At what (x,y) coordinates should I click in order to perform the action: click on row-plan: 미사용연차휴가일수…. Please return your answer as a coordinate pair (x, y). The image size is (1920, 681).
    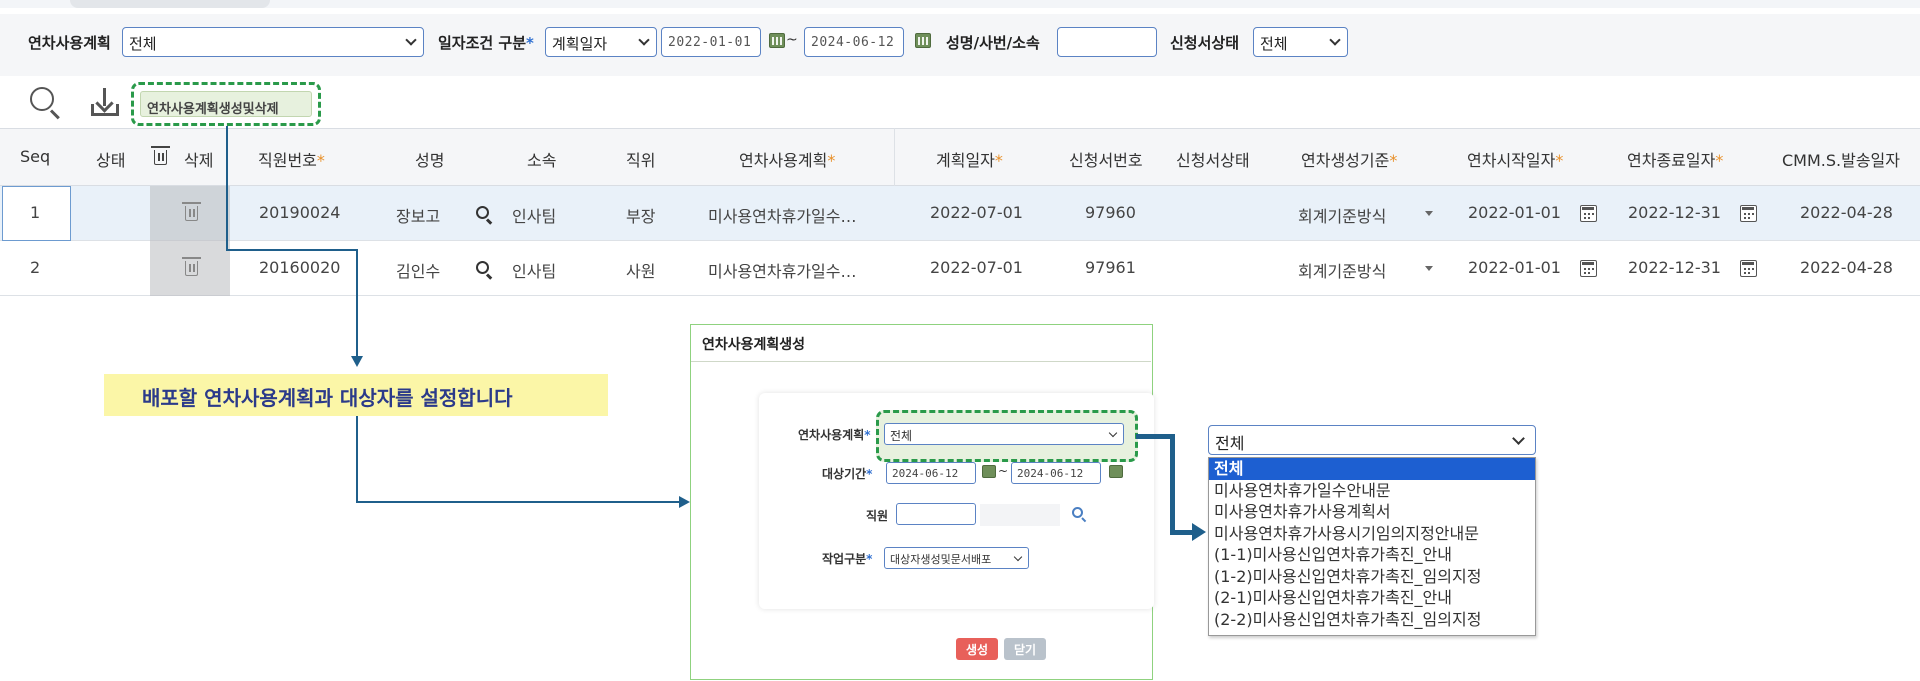
    Looking at the image, I should click on (782, 271).